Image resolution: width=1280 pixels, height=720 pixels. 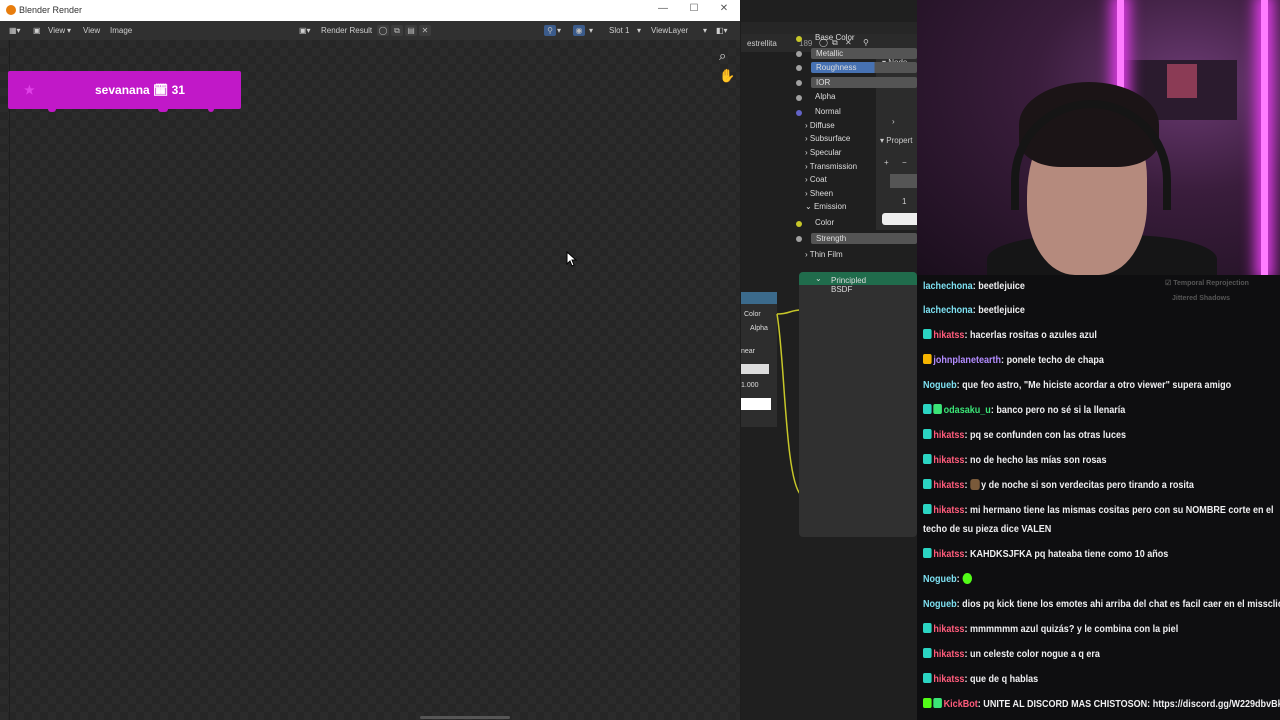 What do you see at coordinates (886, 162) in the screenshot?
I see `add-icon: +` at bounding box center [886, 162].